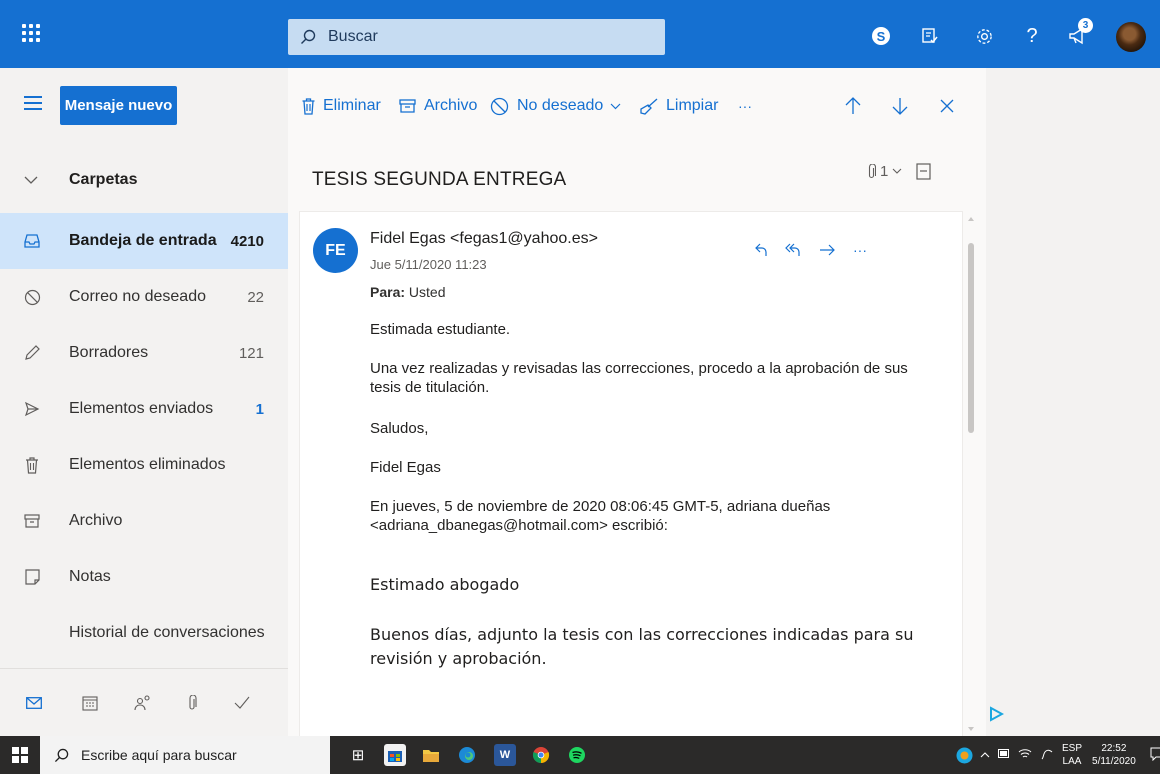 This screenshot has width=1160, height=774. I want to click on notification-center-icon, so click(1155, 755).